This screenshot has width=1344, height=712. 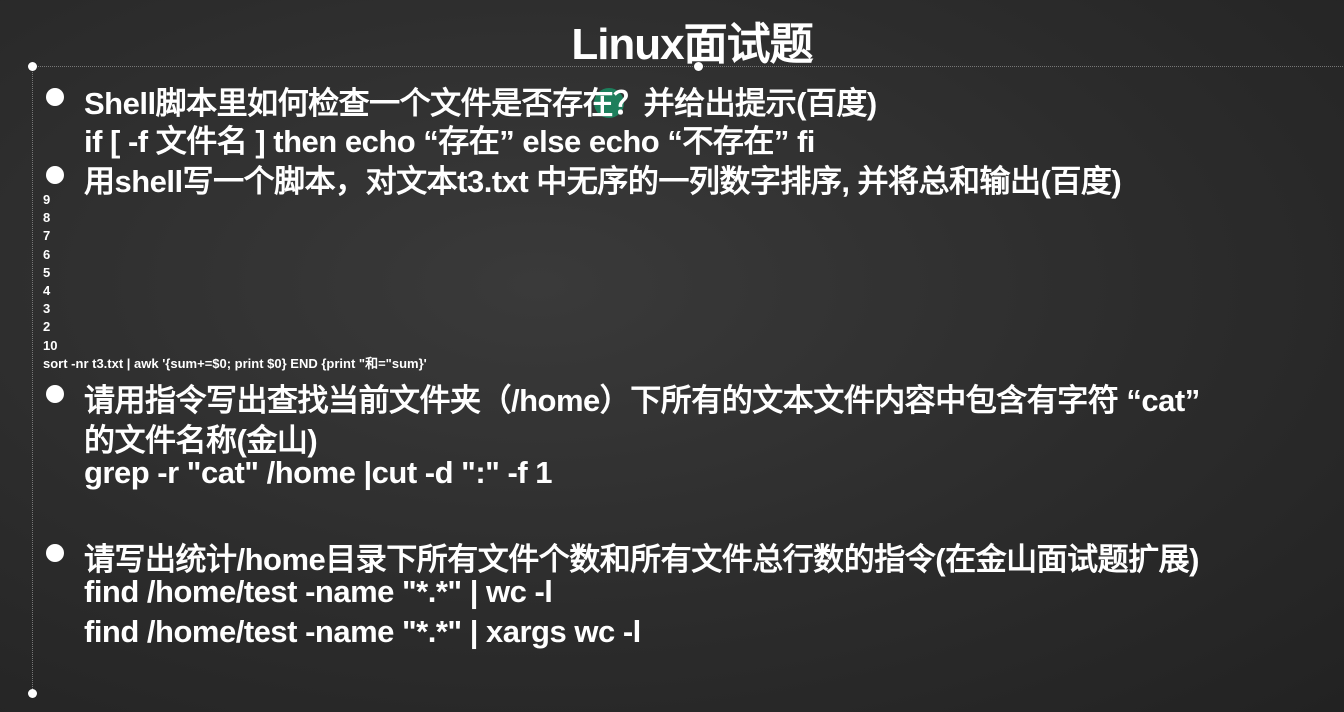 What do you see at coordinates (47, 236) in the screenshot?
I see `number: 7` at bounding box center [47, 236].